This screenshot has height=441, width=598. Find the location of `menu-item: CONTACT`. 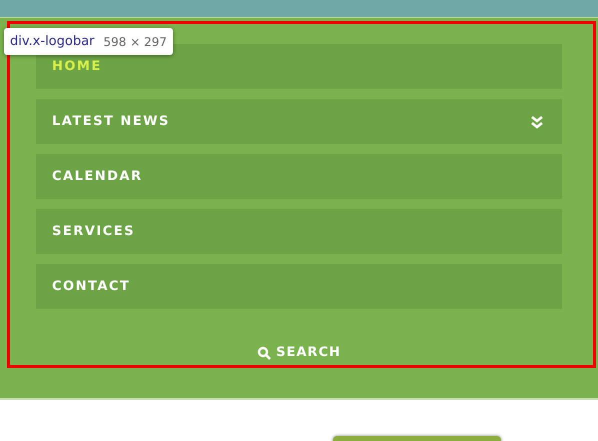

menu-item: CONTACT is located at coordinates (299, 286).